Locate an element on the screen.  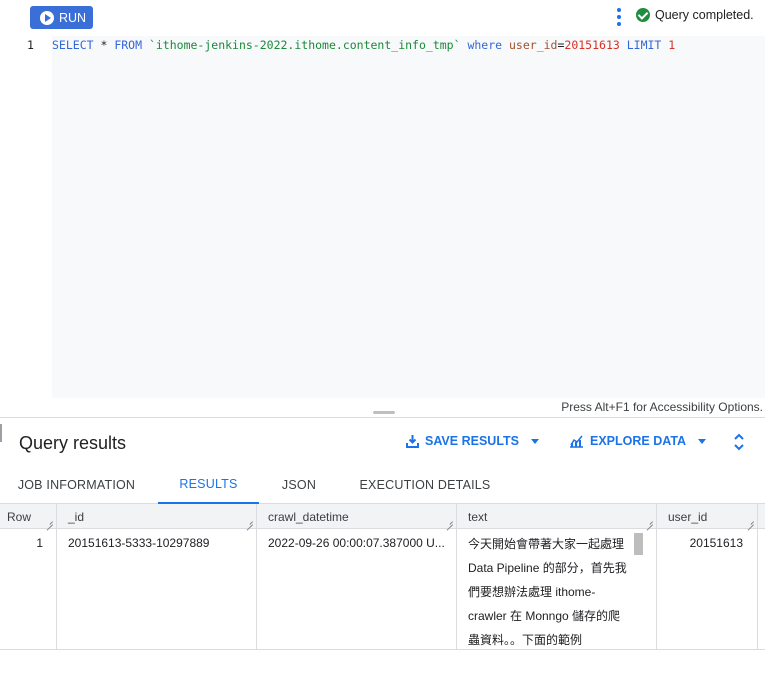
run-button: RUN is located at coordinates (61, 17).